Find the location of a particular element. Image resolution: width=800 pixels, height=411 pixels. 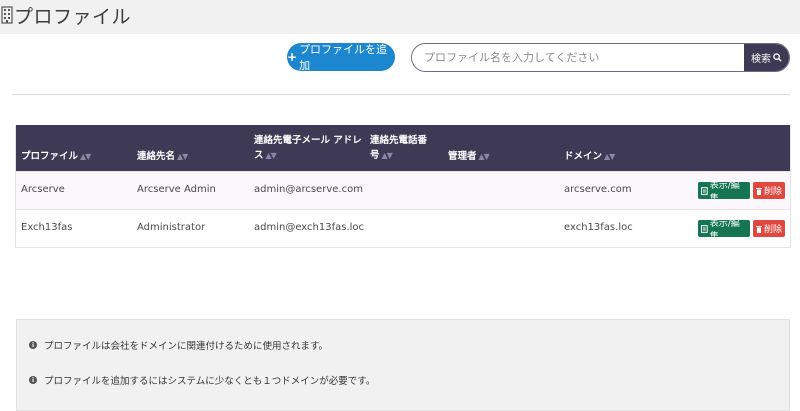

info-line: i プロファイルは会社をドメインに関連付けるために使用されます。 is located at coordinates (178, 345).